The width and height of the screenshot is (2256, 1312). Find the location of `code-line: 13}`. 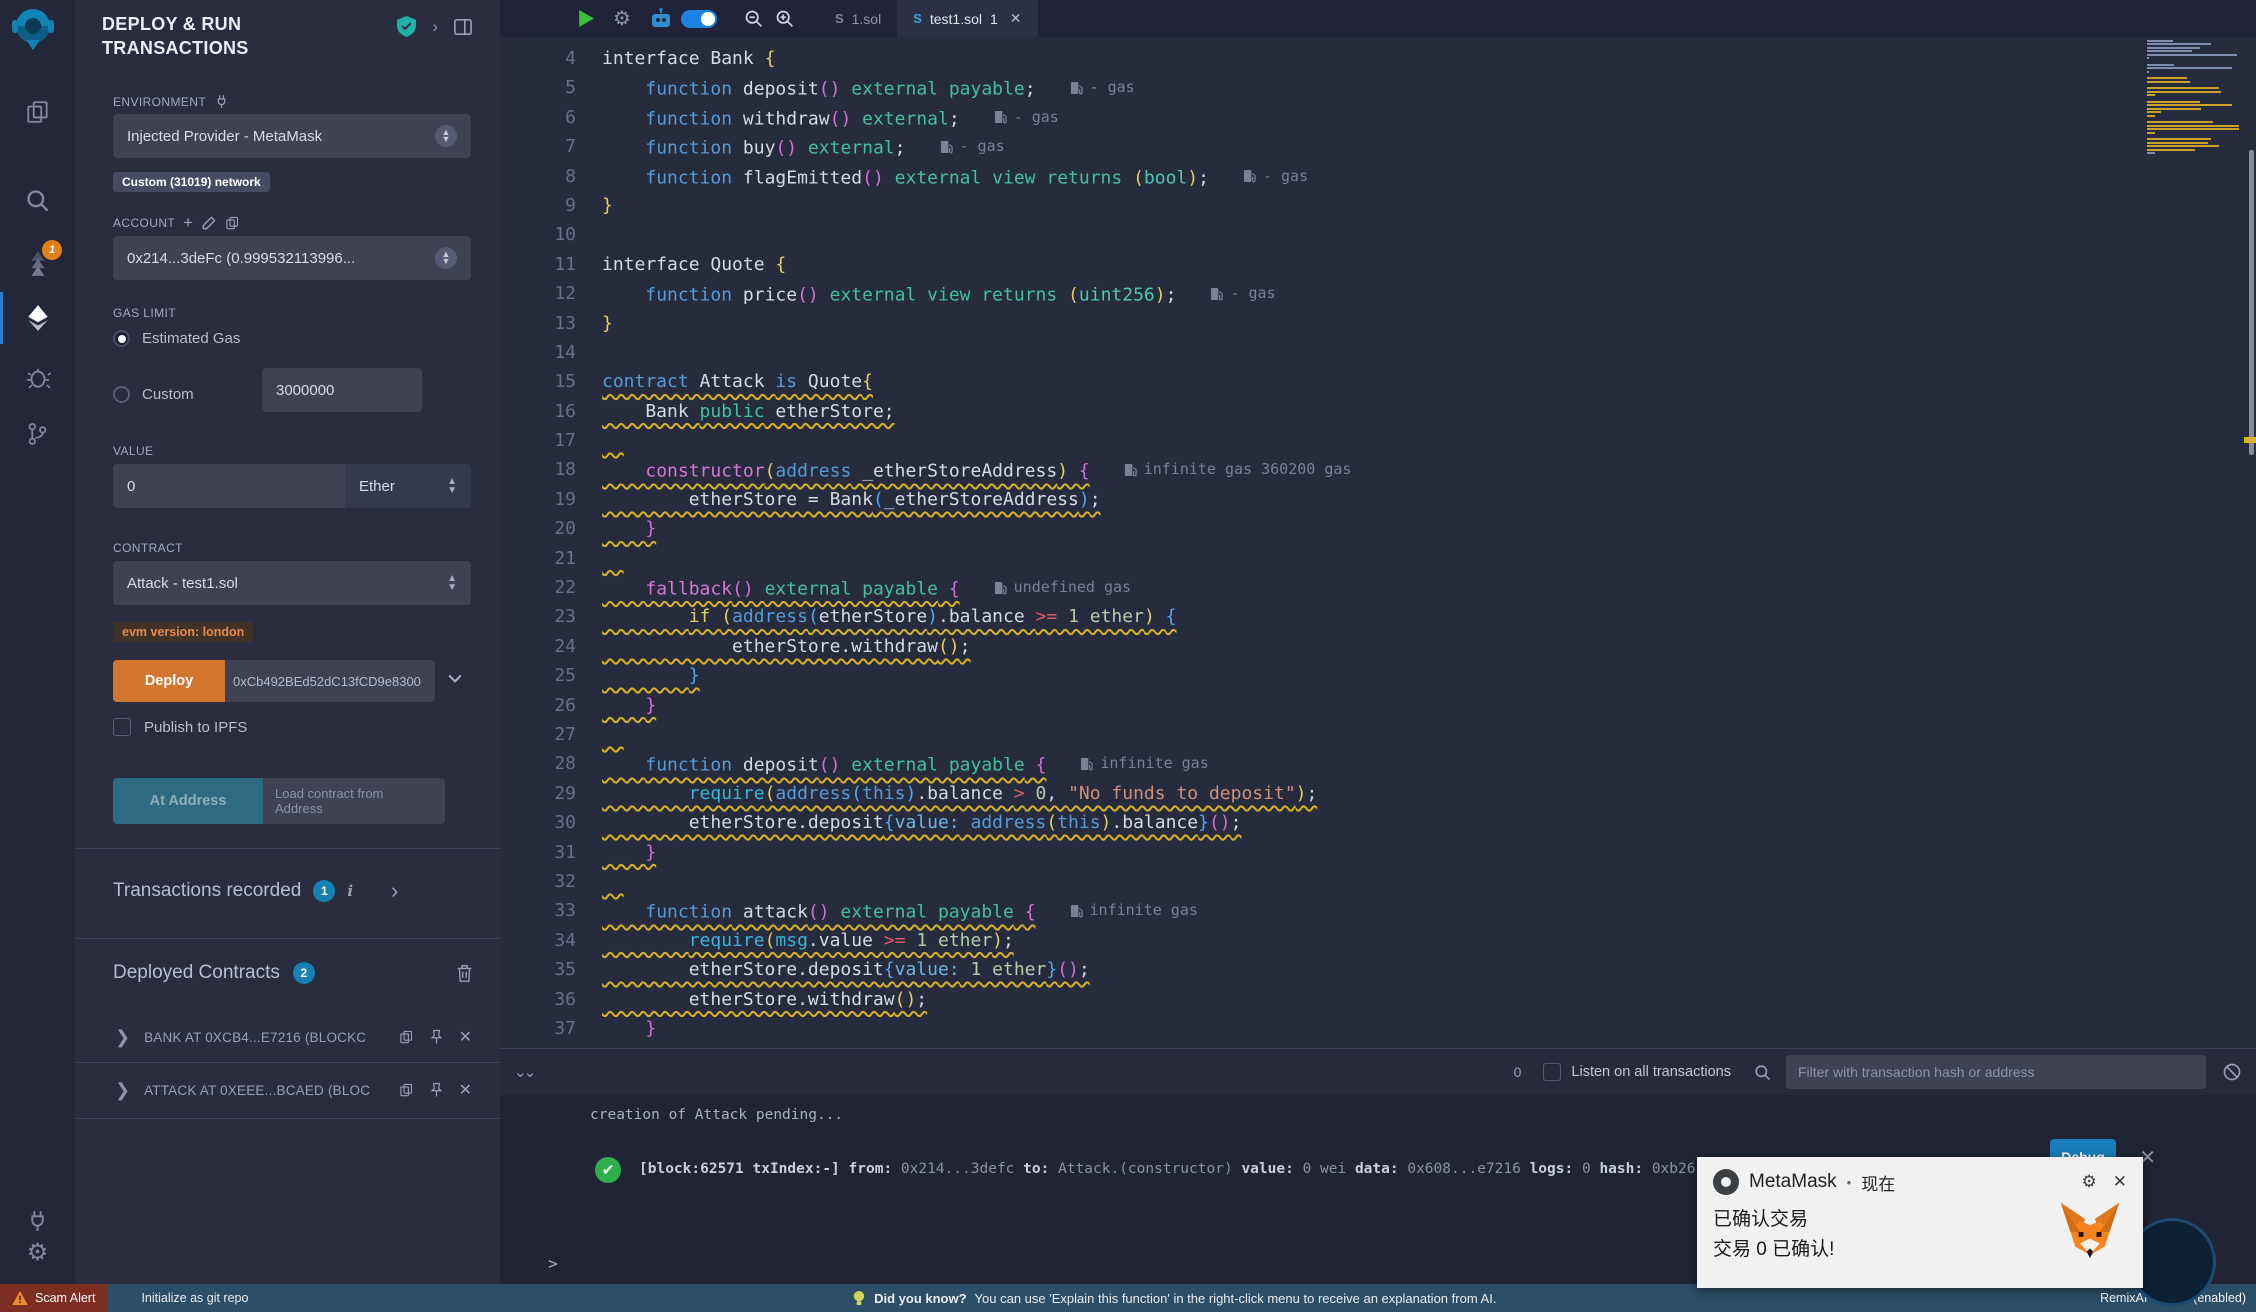

code-line: 13} is located at coordinates (925, 323).